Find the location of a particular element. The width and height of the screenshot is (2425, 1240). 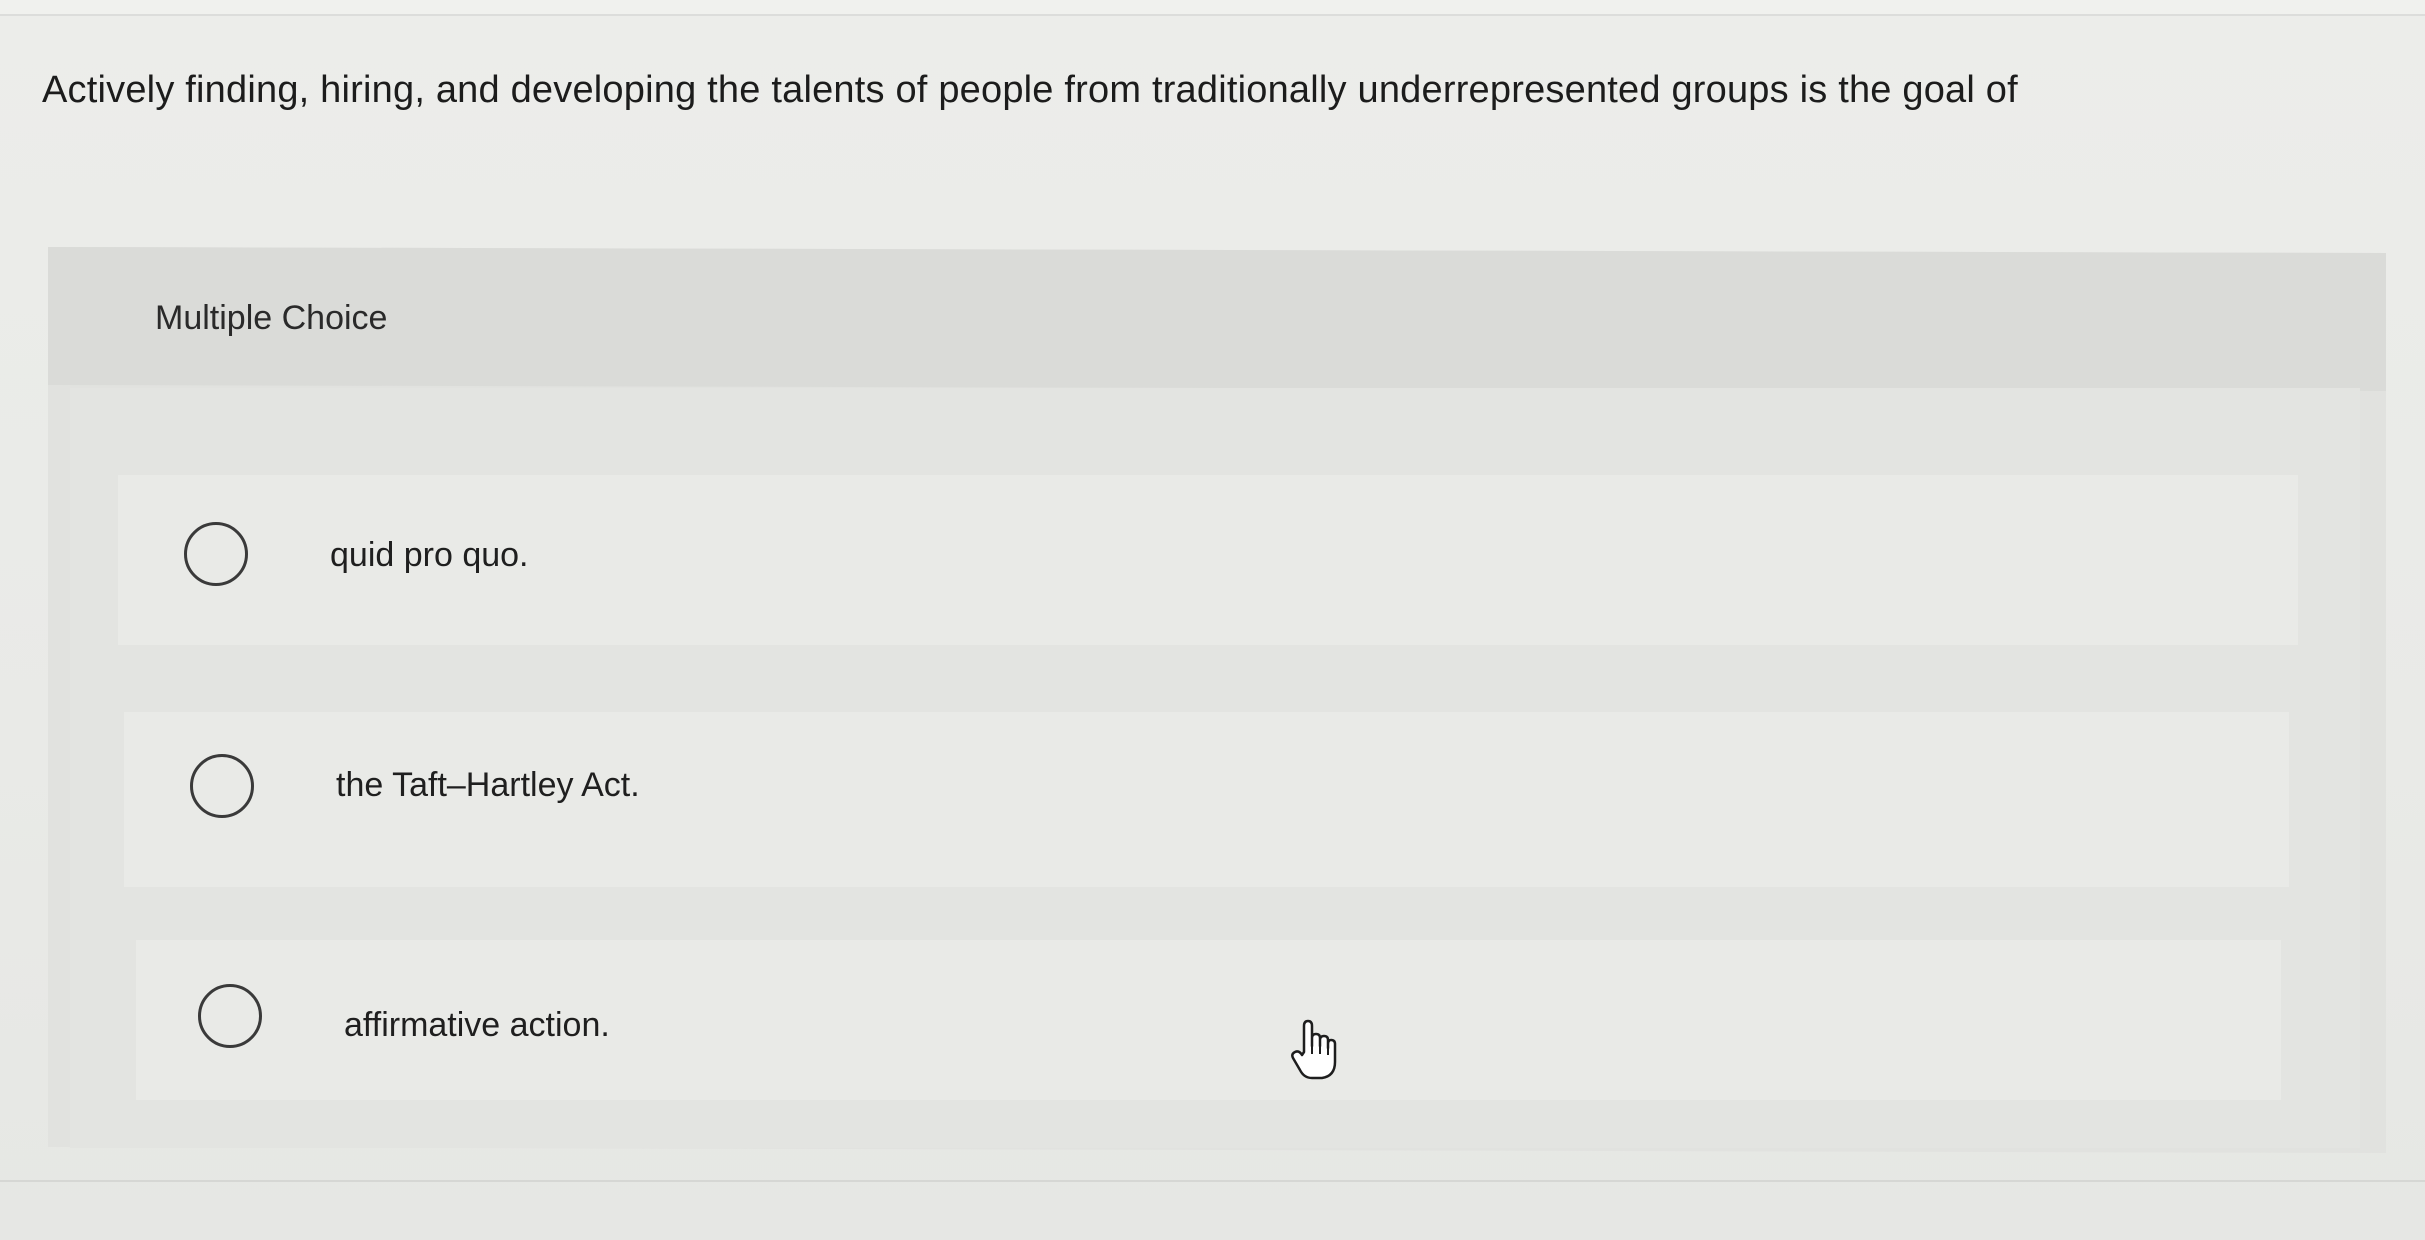

option-affirmative-action: affirmative action. is located at coordinates (1208, 1020).